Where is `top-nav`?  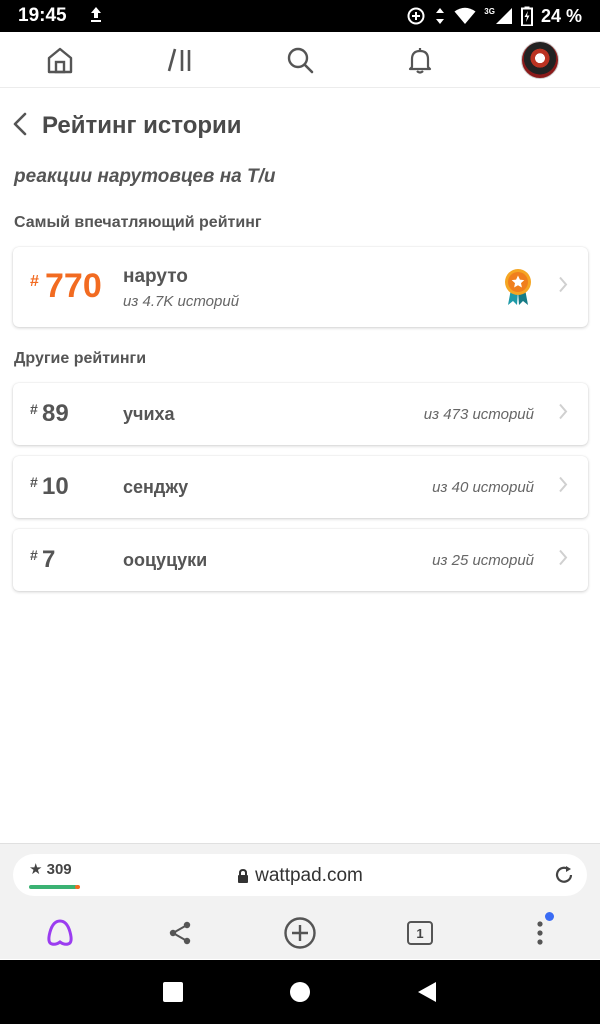 top-nav is located at coordinates (300, 60).